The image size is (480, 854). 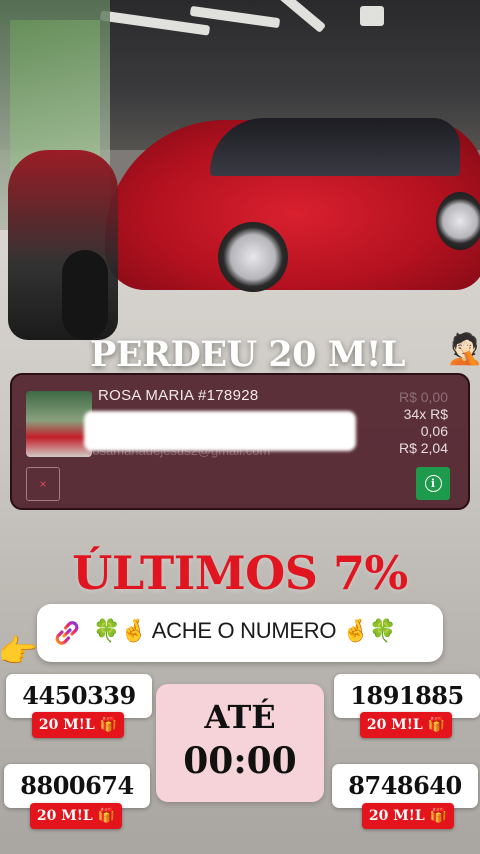 What do you see at coordinates (240, 717) in the screenshot?
I see `timer-label: ATÉ` at bounding box center [240, 717].